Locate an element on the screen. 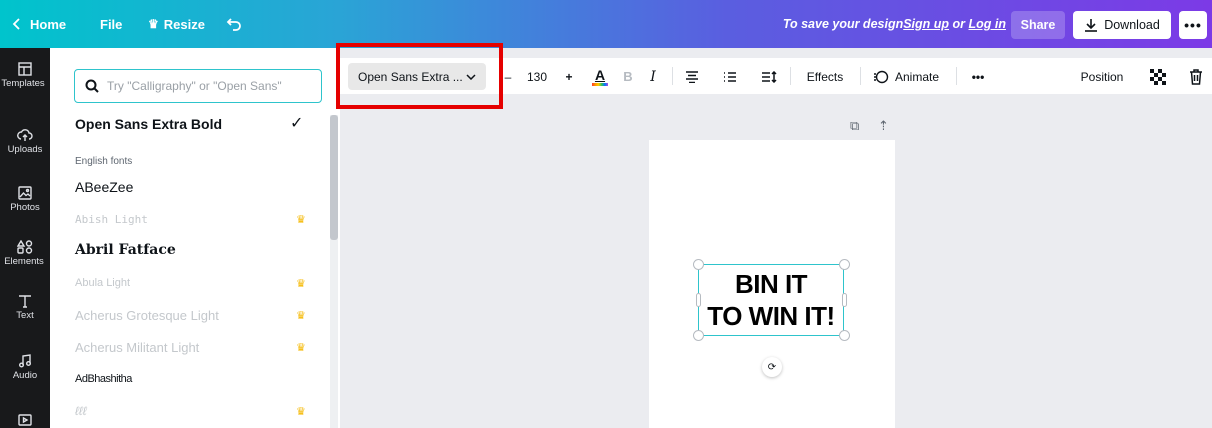 This screenshot has width=1212, height=428. effects-label: Effects is located at coordinates (825, 76).